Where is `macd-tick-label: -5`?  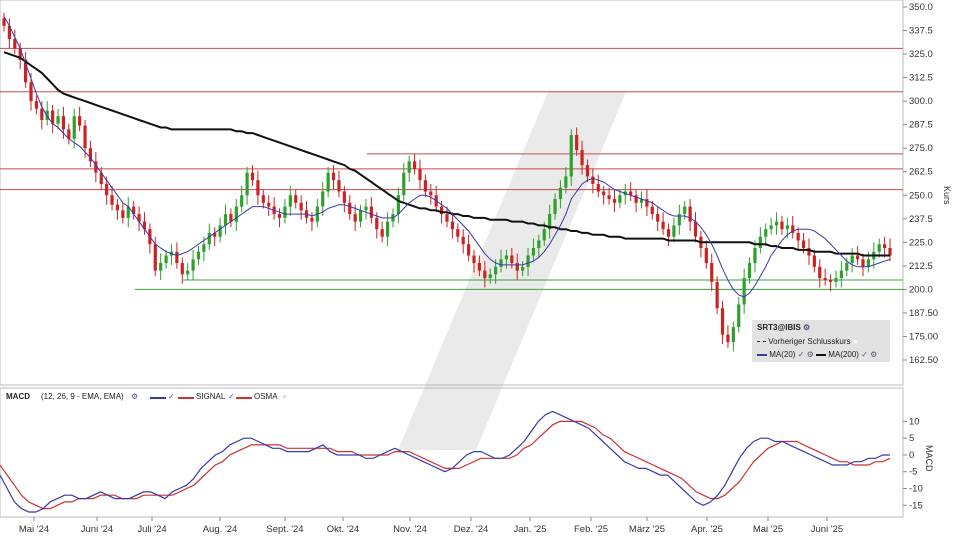
macd-tick-label: -5 is located at coordinates (913, 472).